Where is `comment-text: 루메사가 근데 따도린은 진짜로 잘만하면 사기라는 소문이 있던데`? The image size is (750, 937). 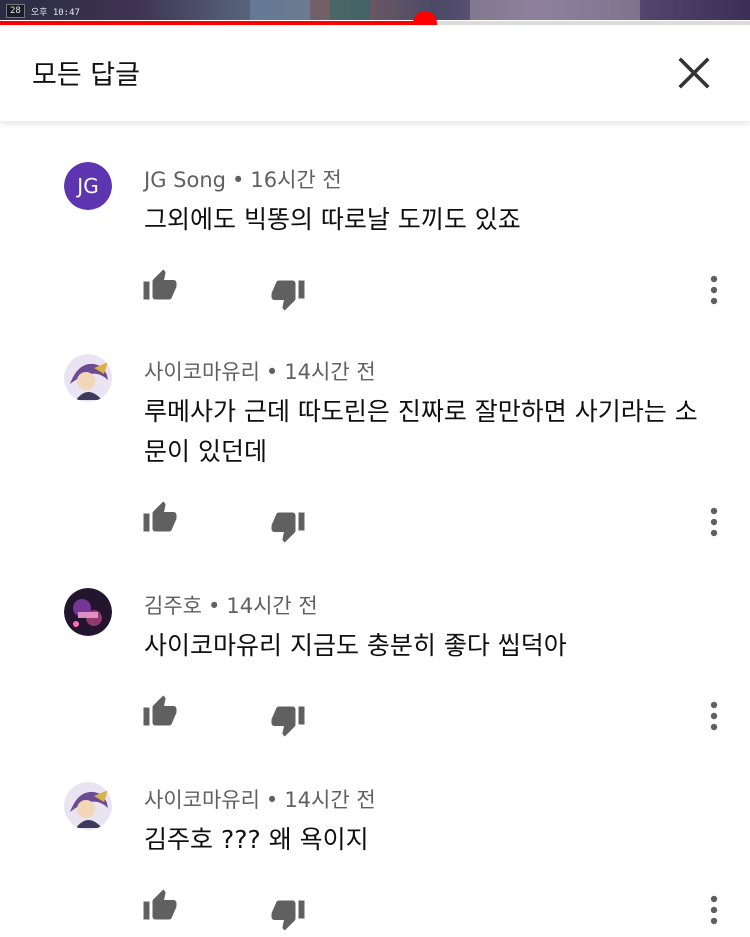
comment-text: 루메사가 근데 따도린은 진짜로 잘만하면 사기라는 소문이 있던데 is located at coordinates (421, 431).